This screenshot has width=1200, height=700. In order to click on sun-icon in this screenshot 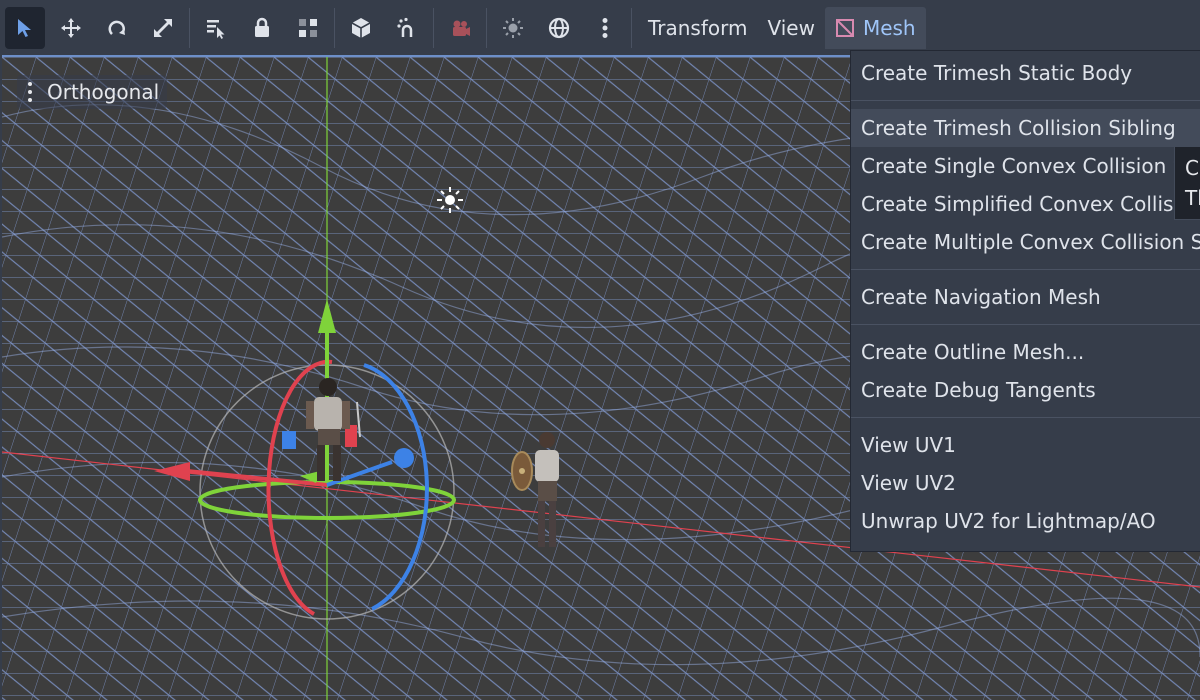, I will do `click(513, 27)`.